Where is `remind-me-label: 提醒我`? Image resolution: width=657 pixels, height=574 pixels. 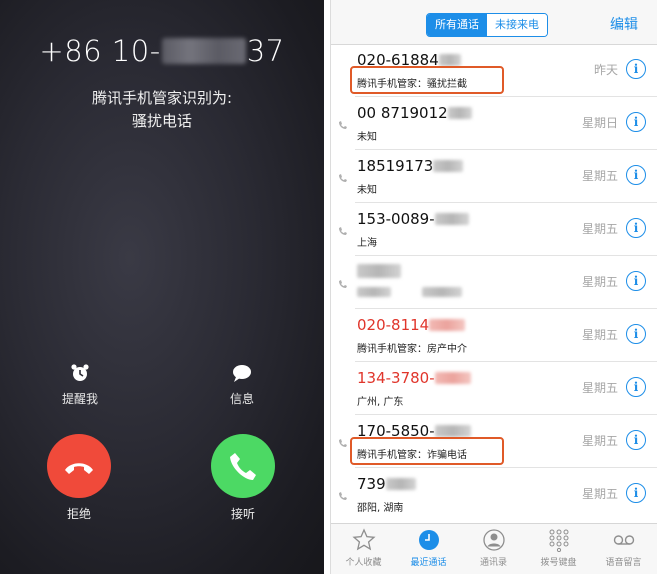
remind-me-label: 提醒我 is located at coordinates (79, 399).